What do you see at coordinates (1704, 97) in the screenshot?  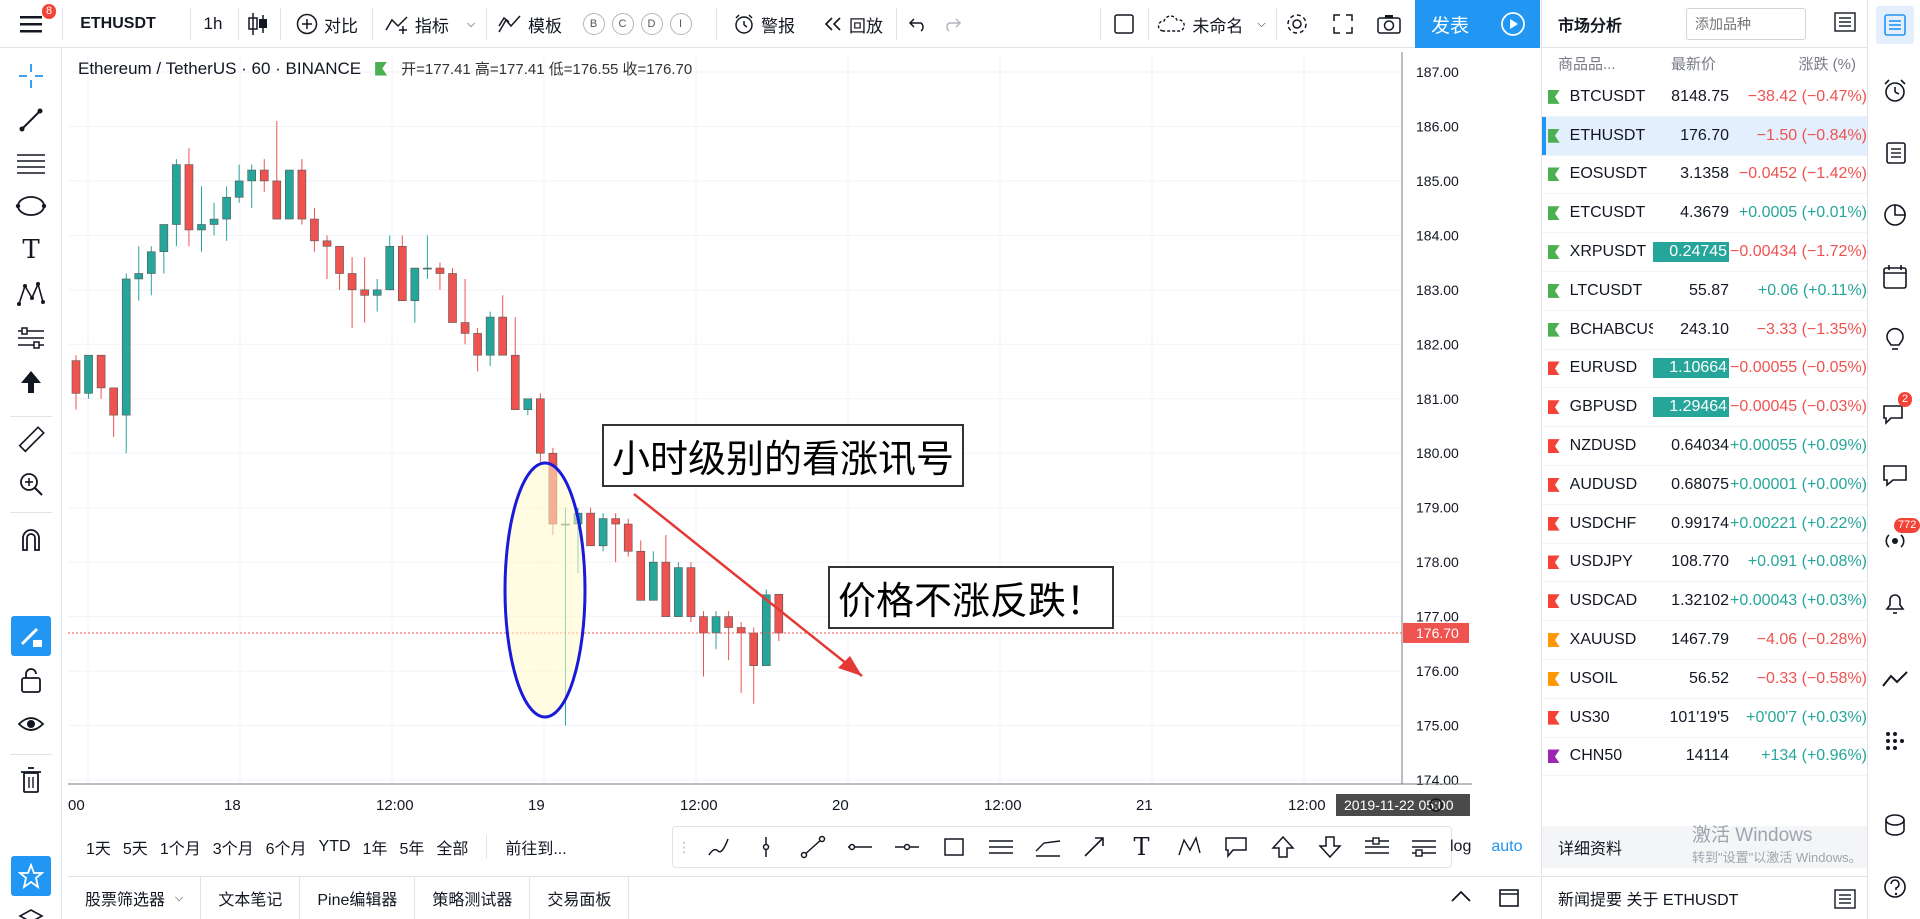 I see `watchlist-row: BTCUSDT 8148.75 −38.42 (−0.47%)` at bounding box center [1704, 97].